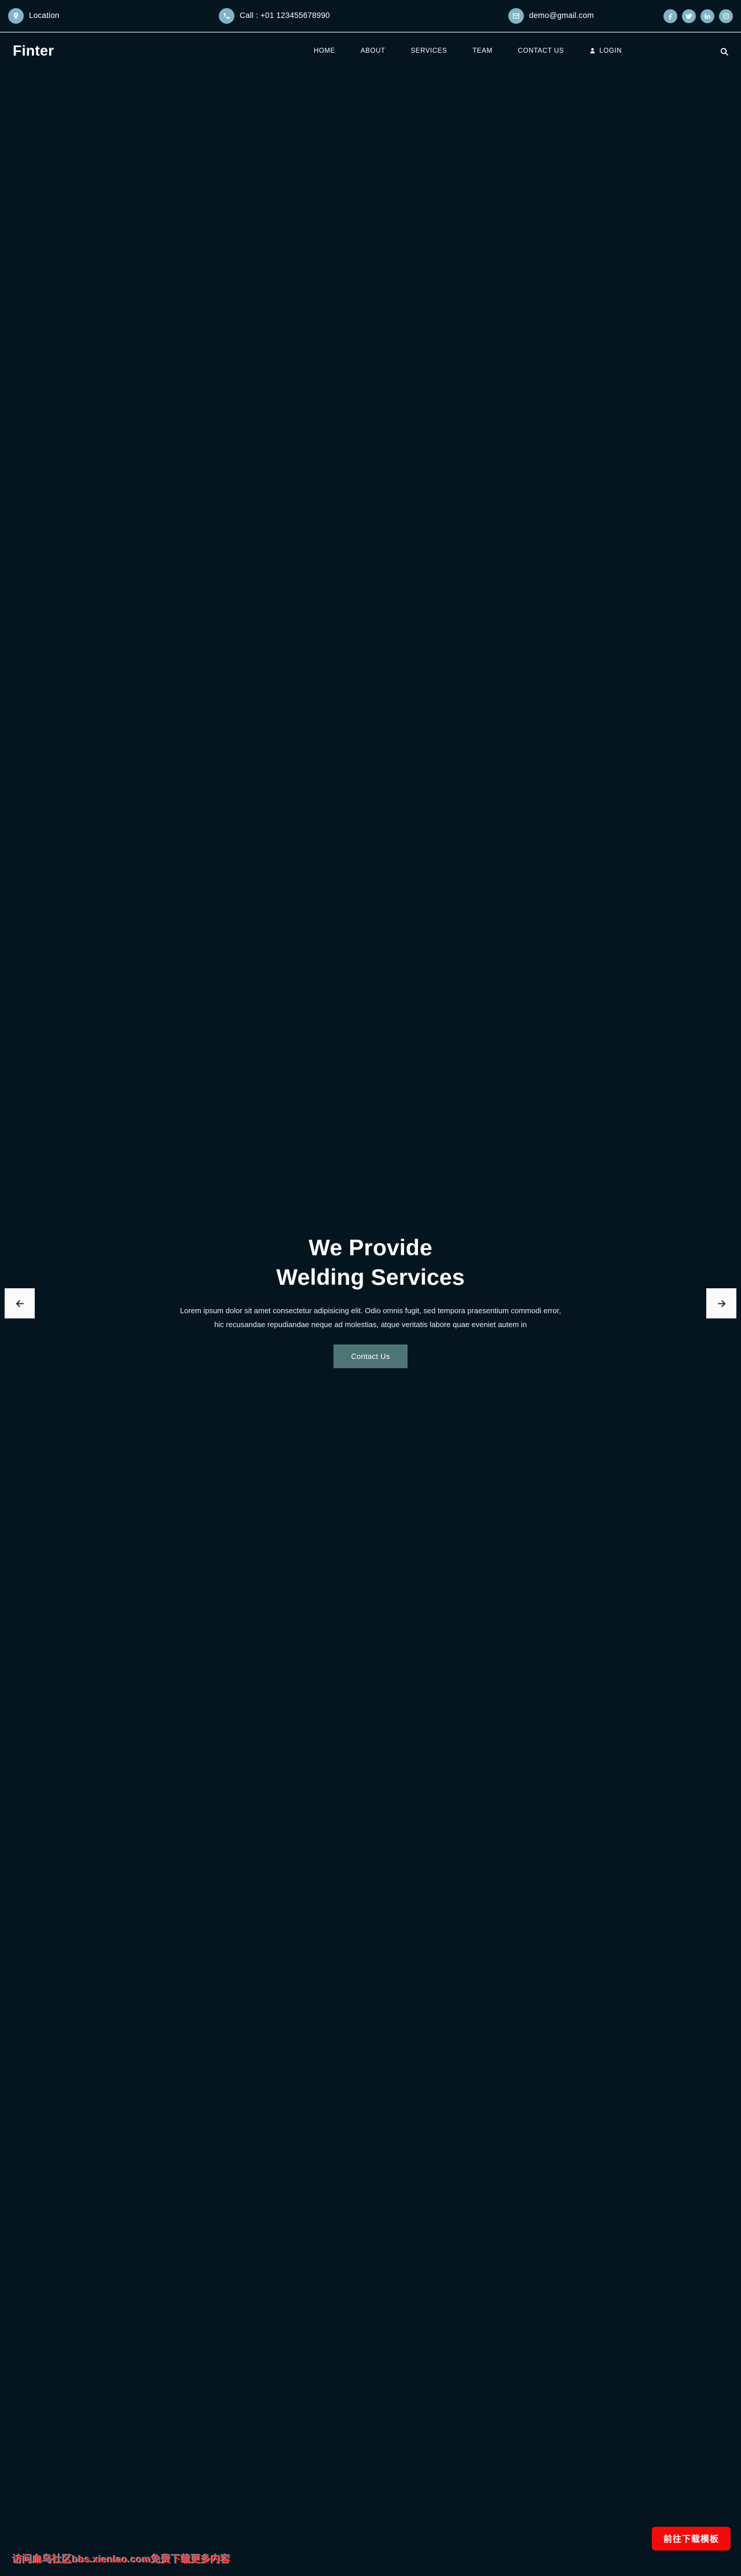 The image size is (741, 2576). I want to click on nav-item-home: HOME, so click(324, 51).